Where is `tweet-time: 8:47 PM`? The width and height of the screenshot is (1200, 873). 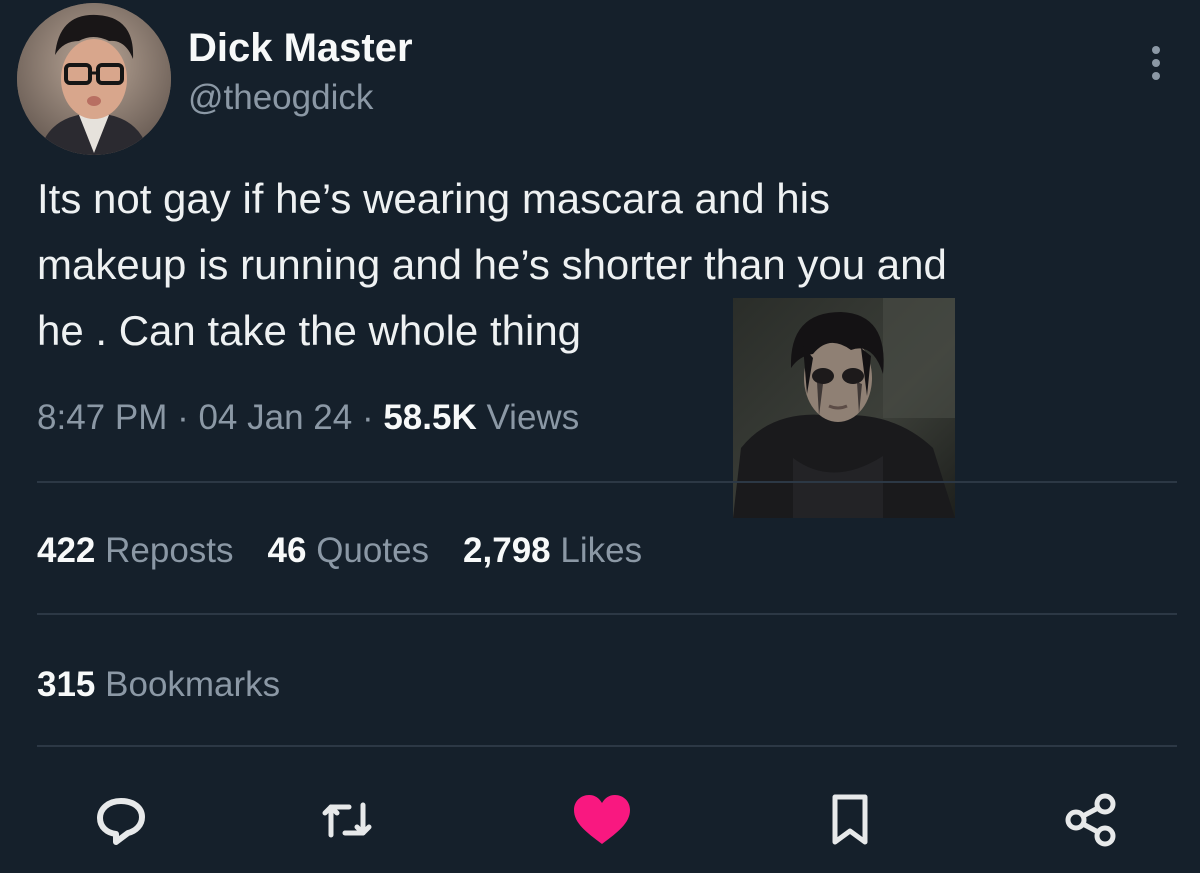
tweet-time: 8:47 PM is located at coordinates (102, 417).